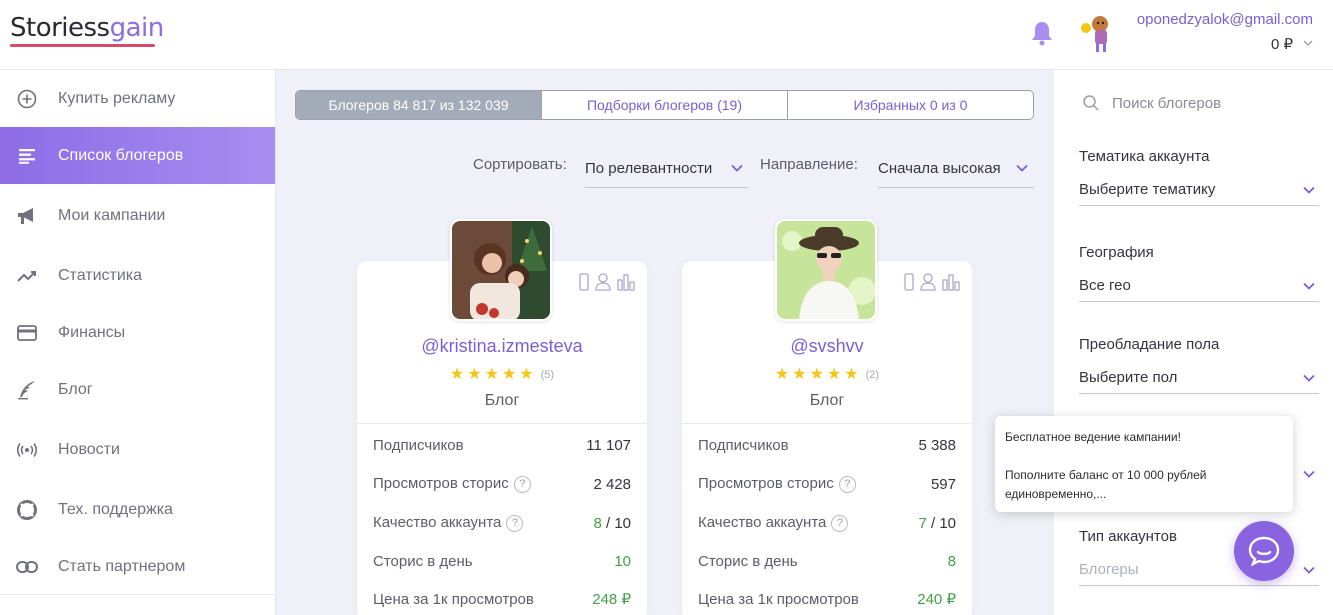 Image resolution: width=1333 pixels, height=615 pixels. Describe the element at coordinates (137, 449) in the screenshot. I see `sidebar-item-news: Новости` at that location.